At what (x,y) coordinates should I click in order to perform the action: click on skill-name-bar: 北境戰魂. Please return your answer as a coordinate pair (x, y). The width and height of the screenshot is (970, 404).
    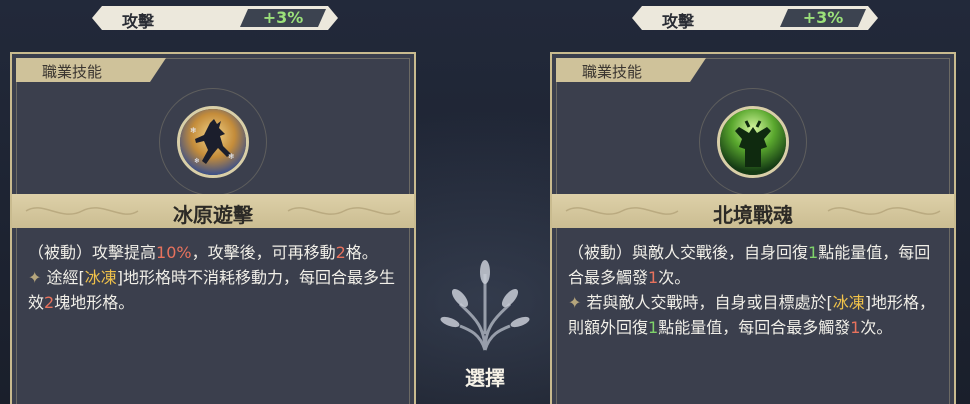
    Looking at the image, I should click on (753, 211).